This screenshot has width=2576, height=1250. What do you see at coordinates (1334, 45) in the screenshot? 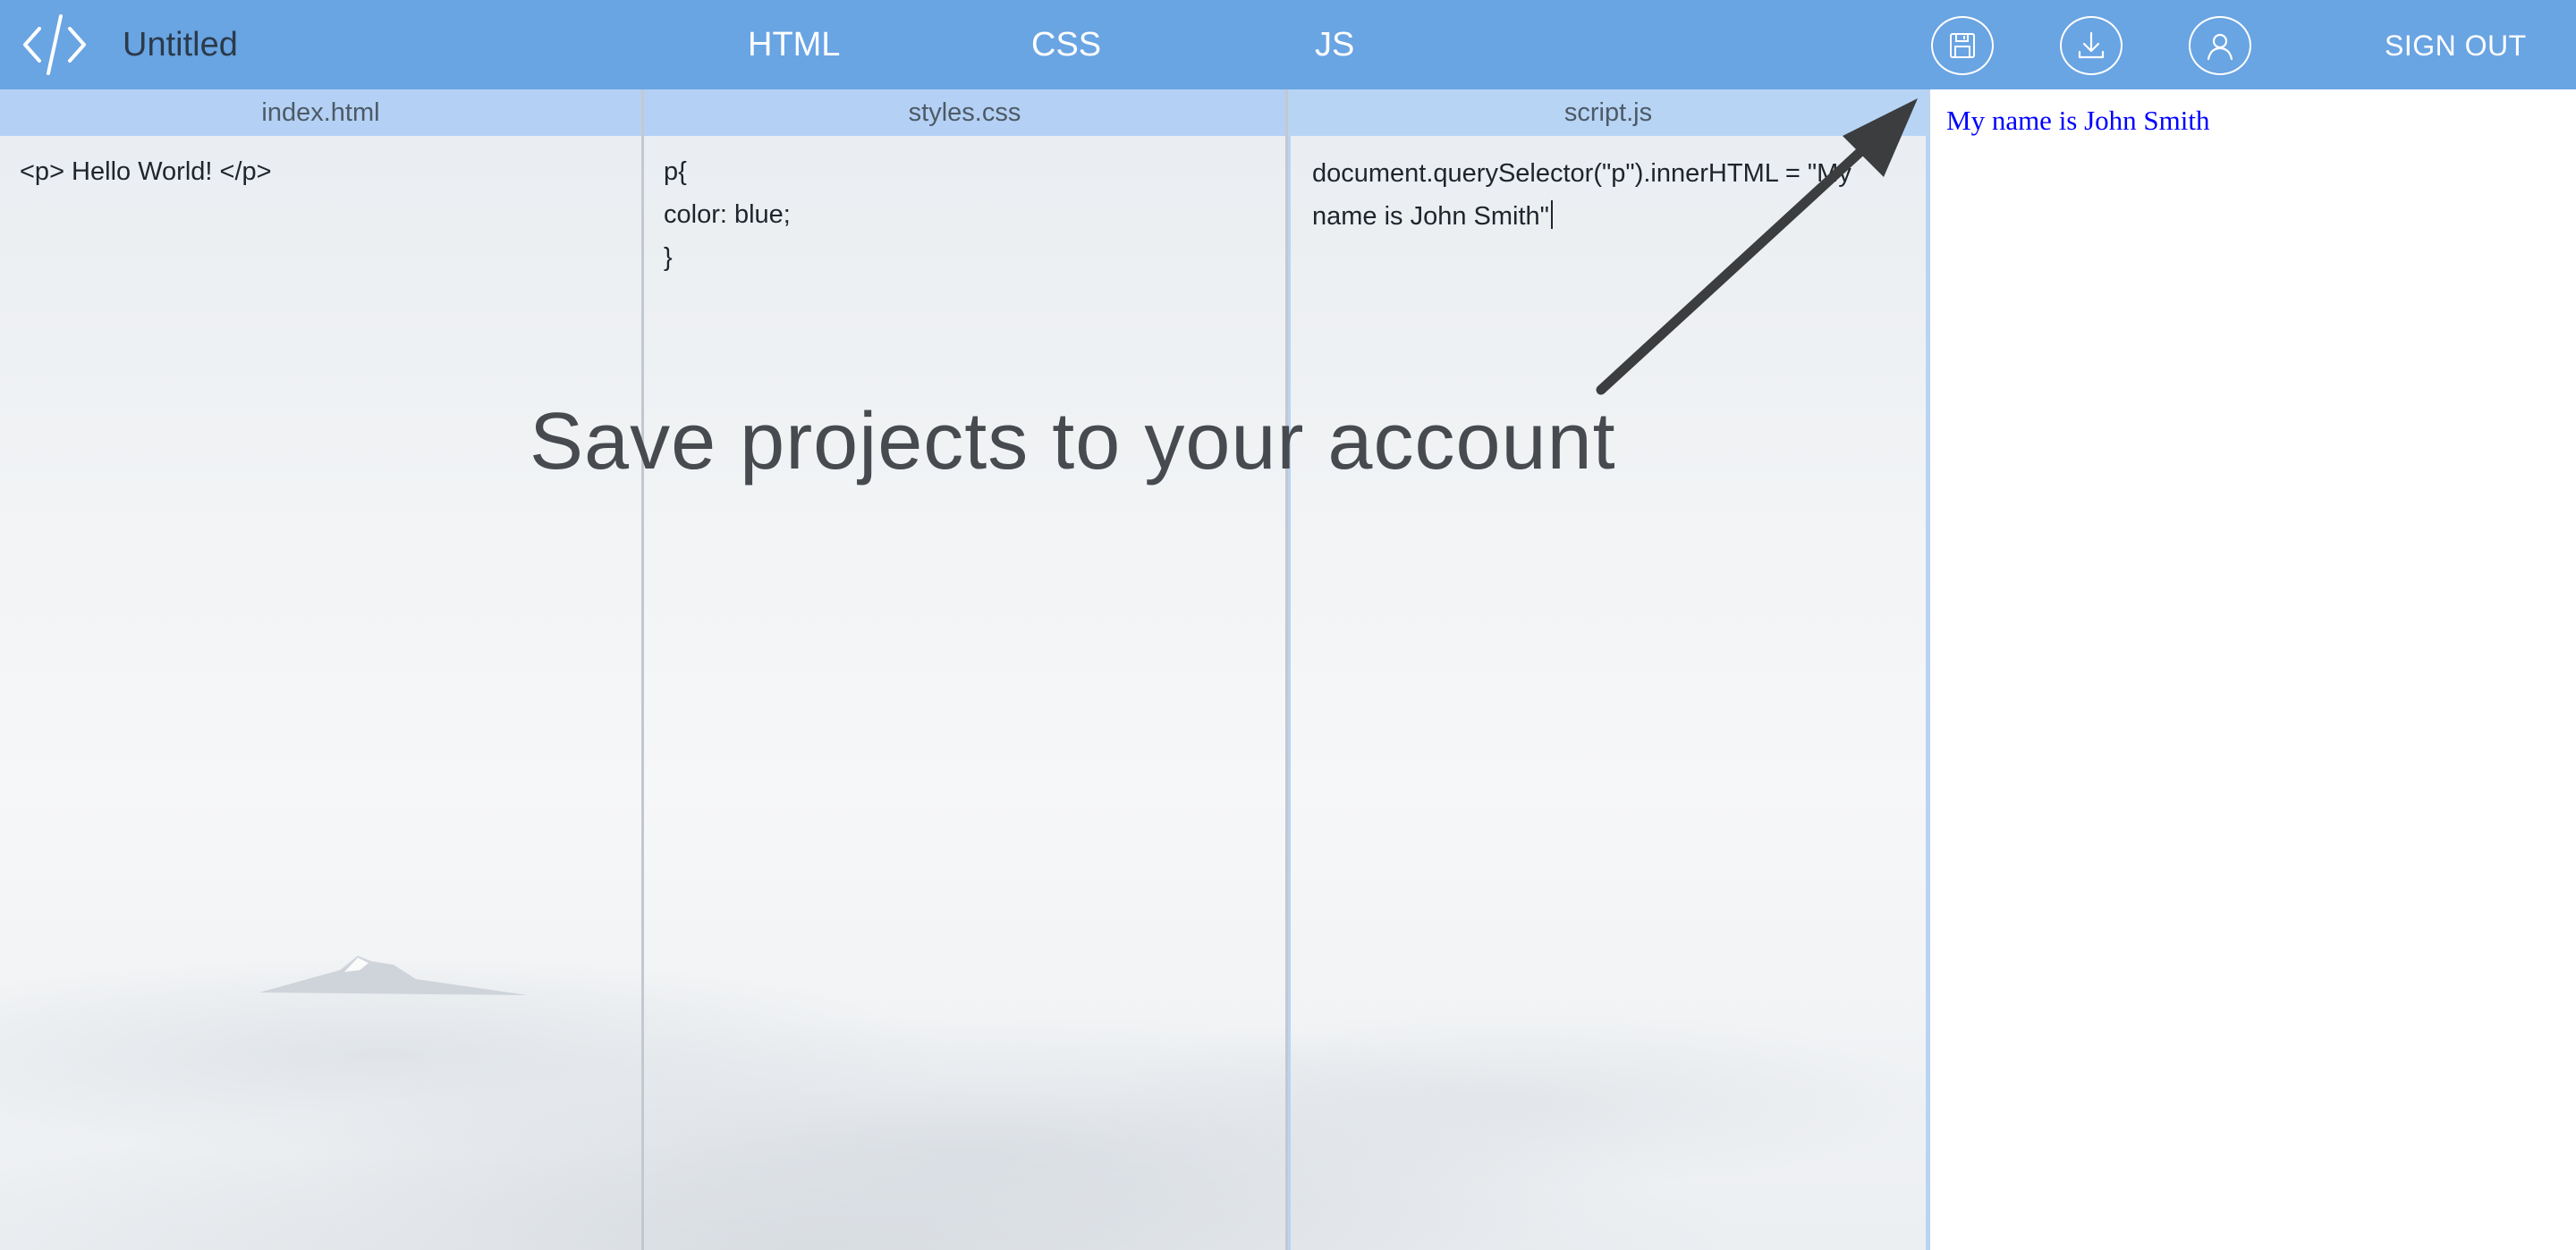
I see `tab-js: JS` at bounding box center [1334, 45].